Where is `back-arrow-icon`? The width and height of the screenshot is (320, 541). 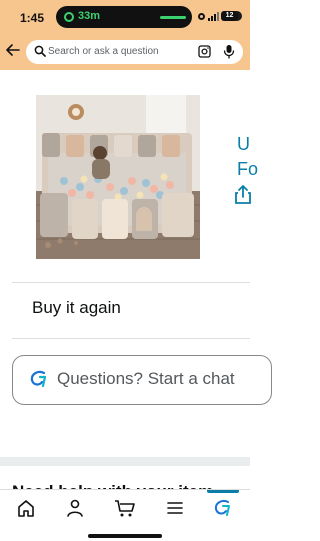
back-arrow-icon is located at coordinates (13, 50).